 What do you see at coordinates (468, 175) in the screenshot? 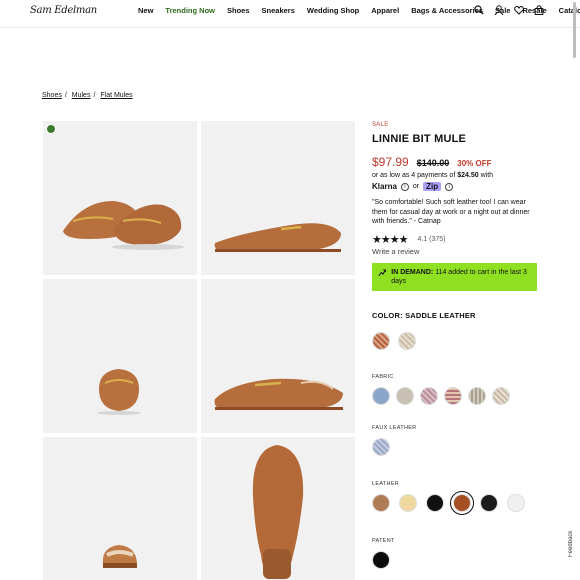
I see `installments-amount: $24.50` at bounding box center [468, 175].